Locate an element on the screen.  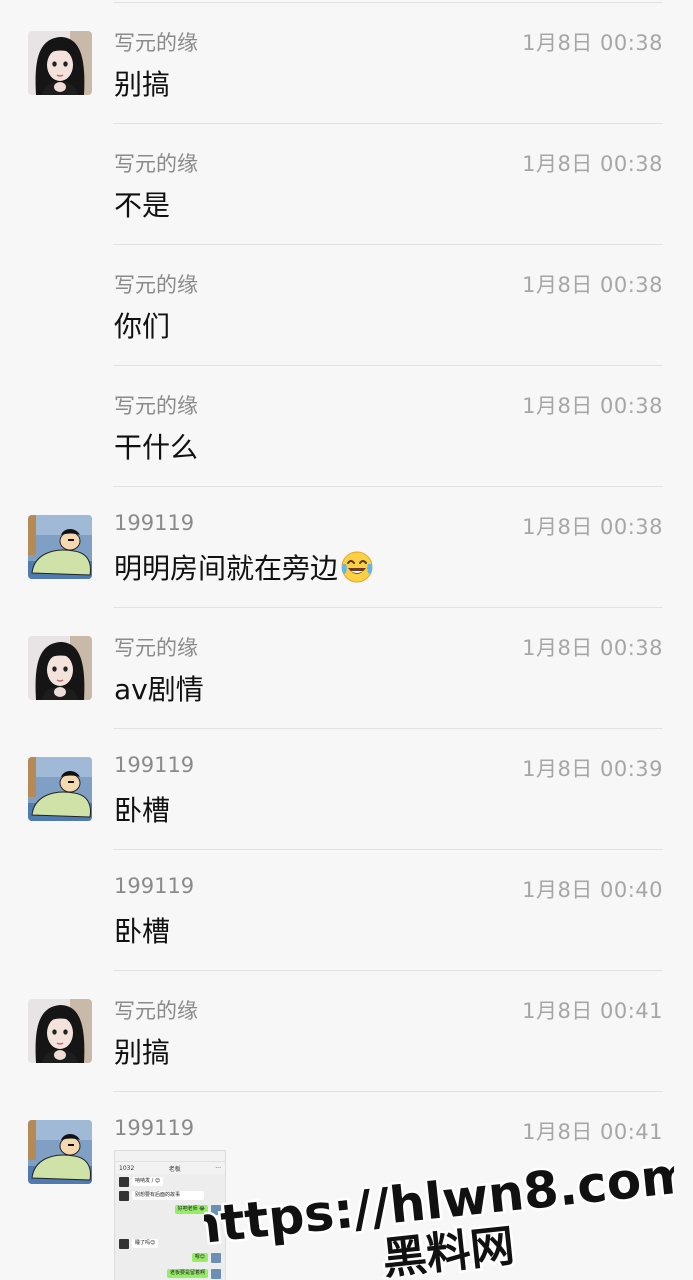
message-row: 写元的缘 1月8日 00:38 别搞 is located at coordinates (346, 63).